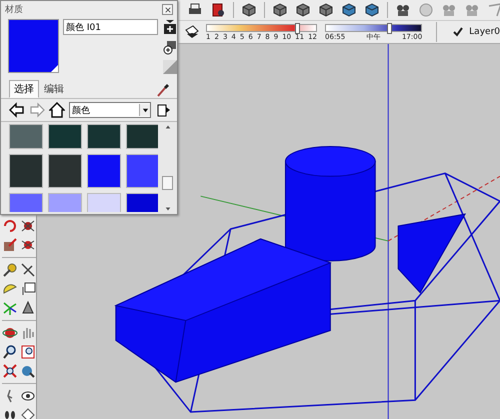  Describe the element at coordinates (484, 32) in the screenshot. I see `layer-name: Layer0` at that location.